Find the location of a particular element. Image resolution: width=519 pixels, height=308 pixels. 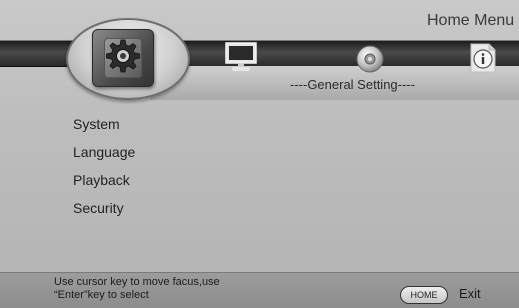

gear-icon is located at coordinates (123, 56).